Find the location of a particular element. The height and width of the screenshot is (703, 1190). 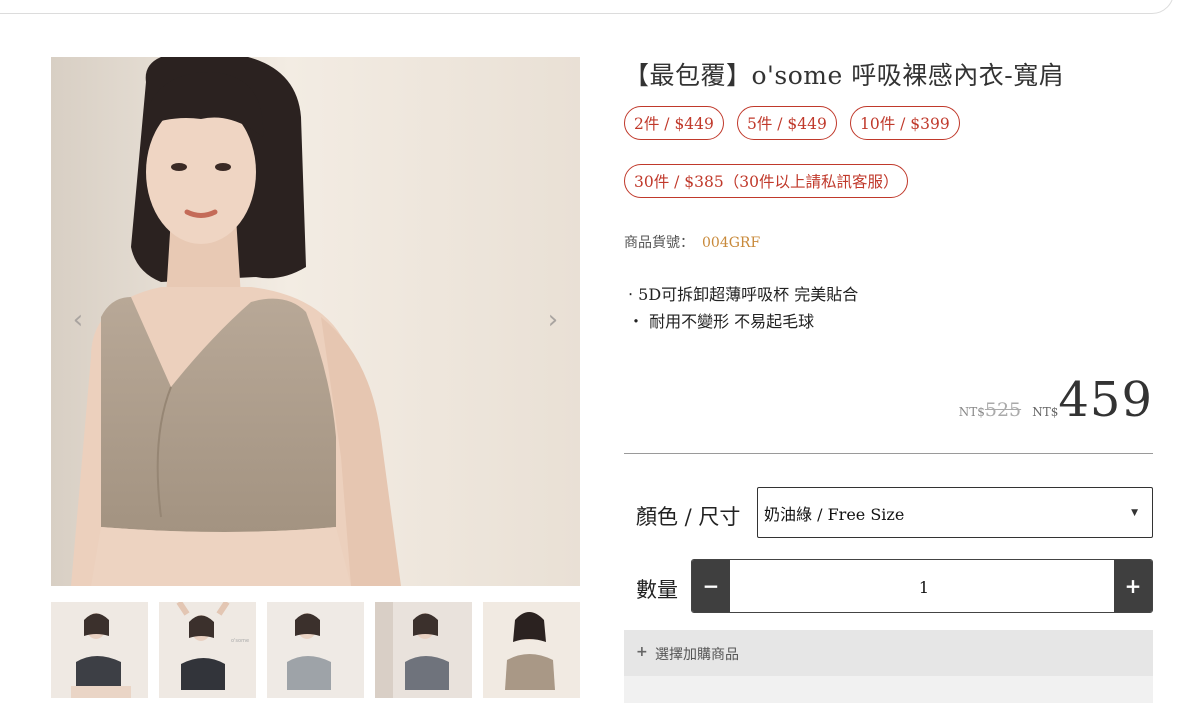

feature-item: ‧ 5D可拆卸超薄呼吸杯 完美貼合 is located at coordinates (743, 294).